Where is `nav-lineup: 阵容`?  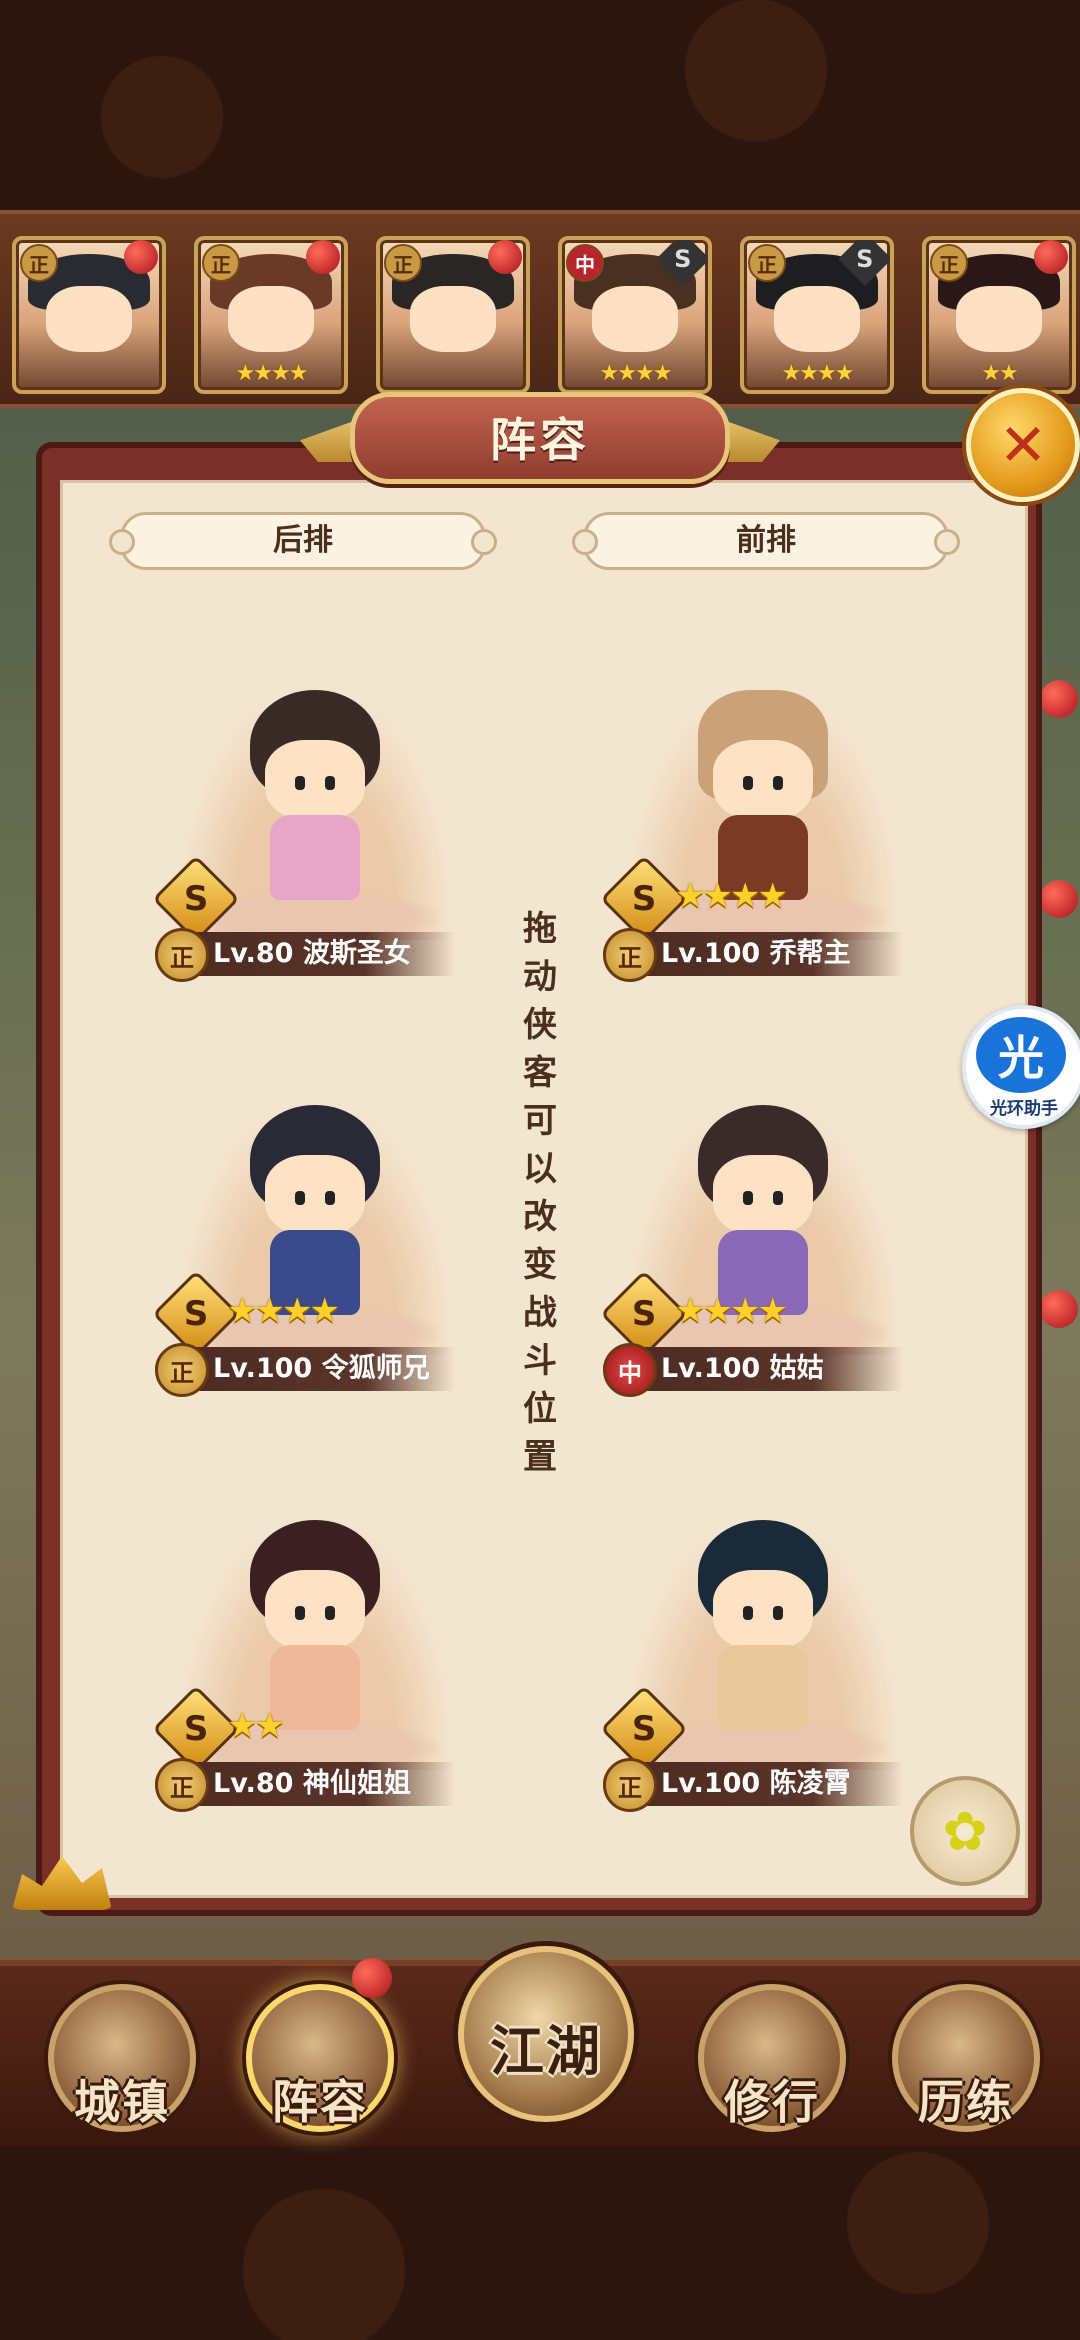
nav-lineup: 阵容 is located at coordinates (320, 2058).